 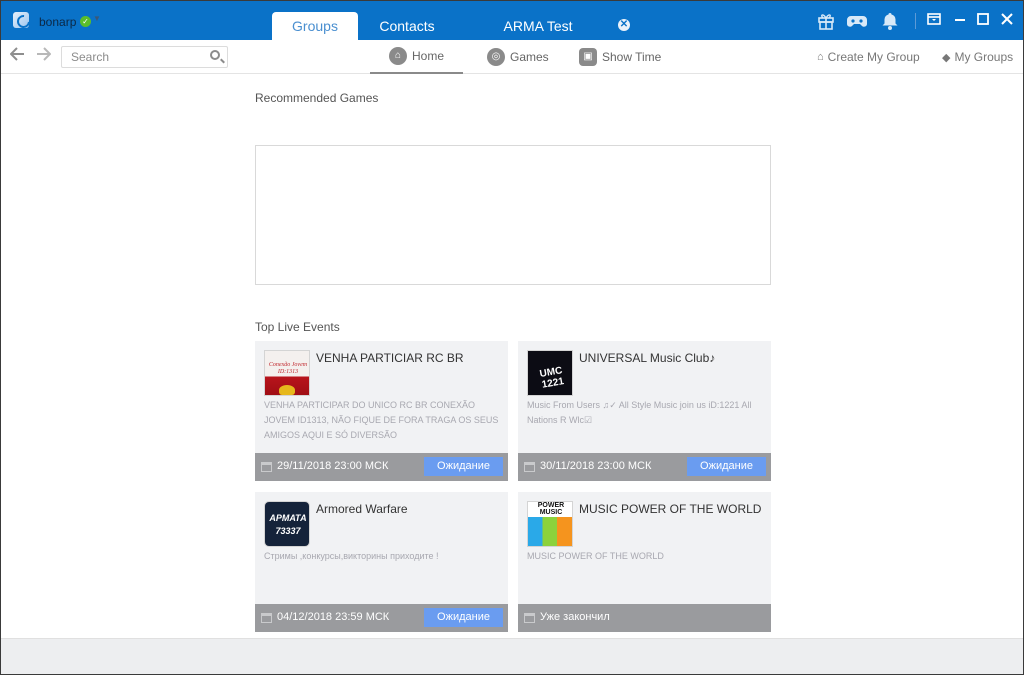 What do you see at coordinates (644, 618) in the screenshot?
I see `event-footer: Уже закончил` at bounding box center [644, 618].